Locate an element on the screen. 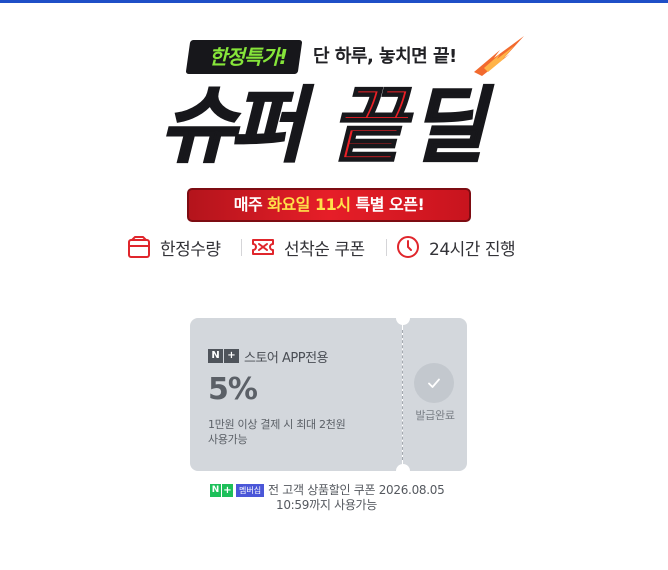  issued-check-icon is located at coordinates (434, 383).